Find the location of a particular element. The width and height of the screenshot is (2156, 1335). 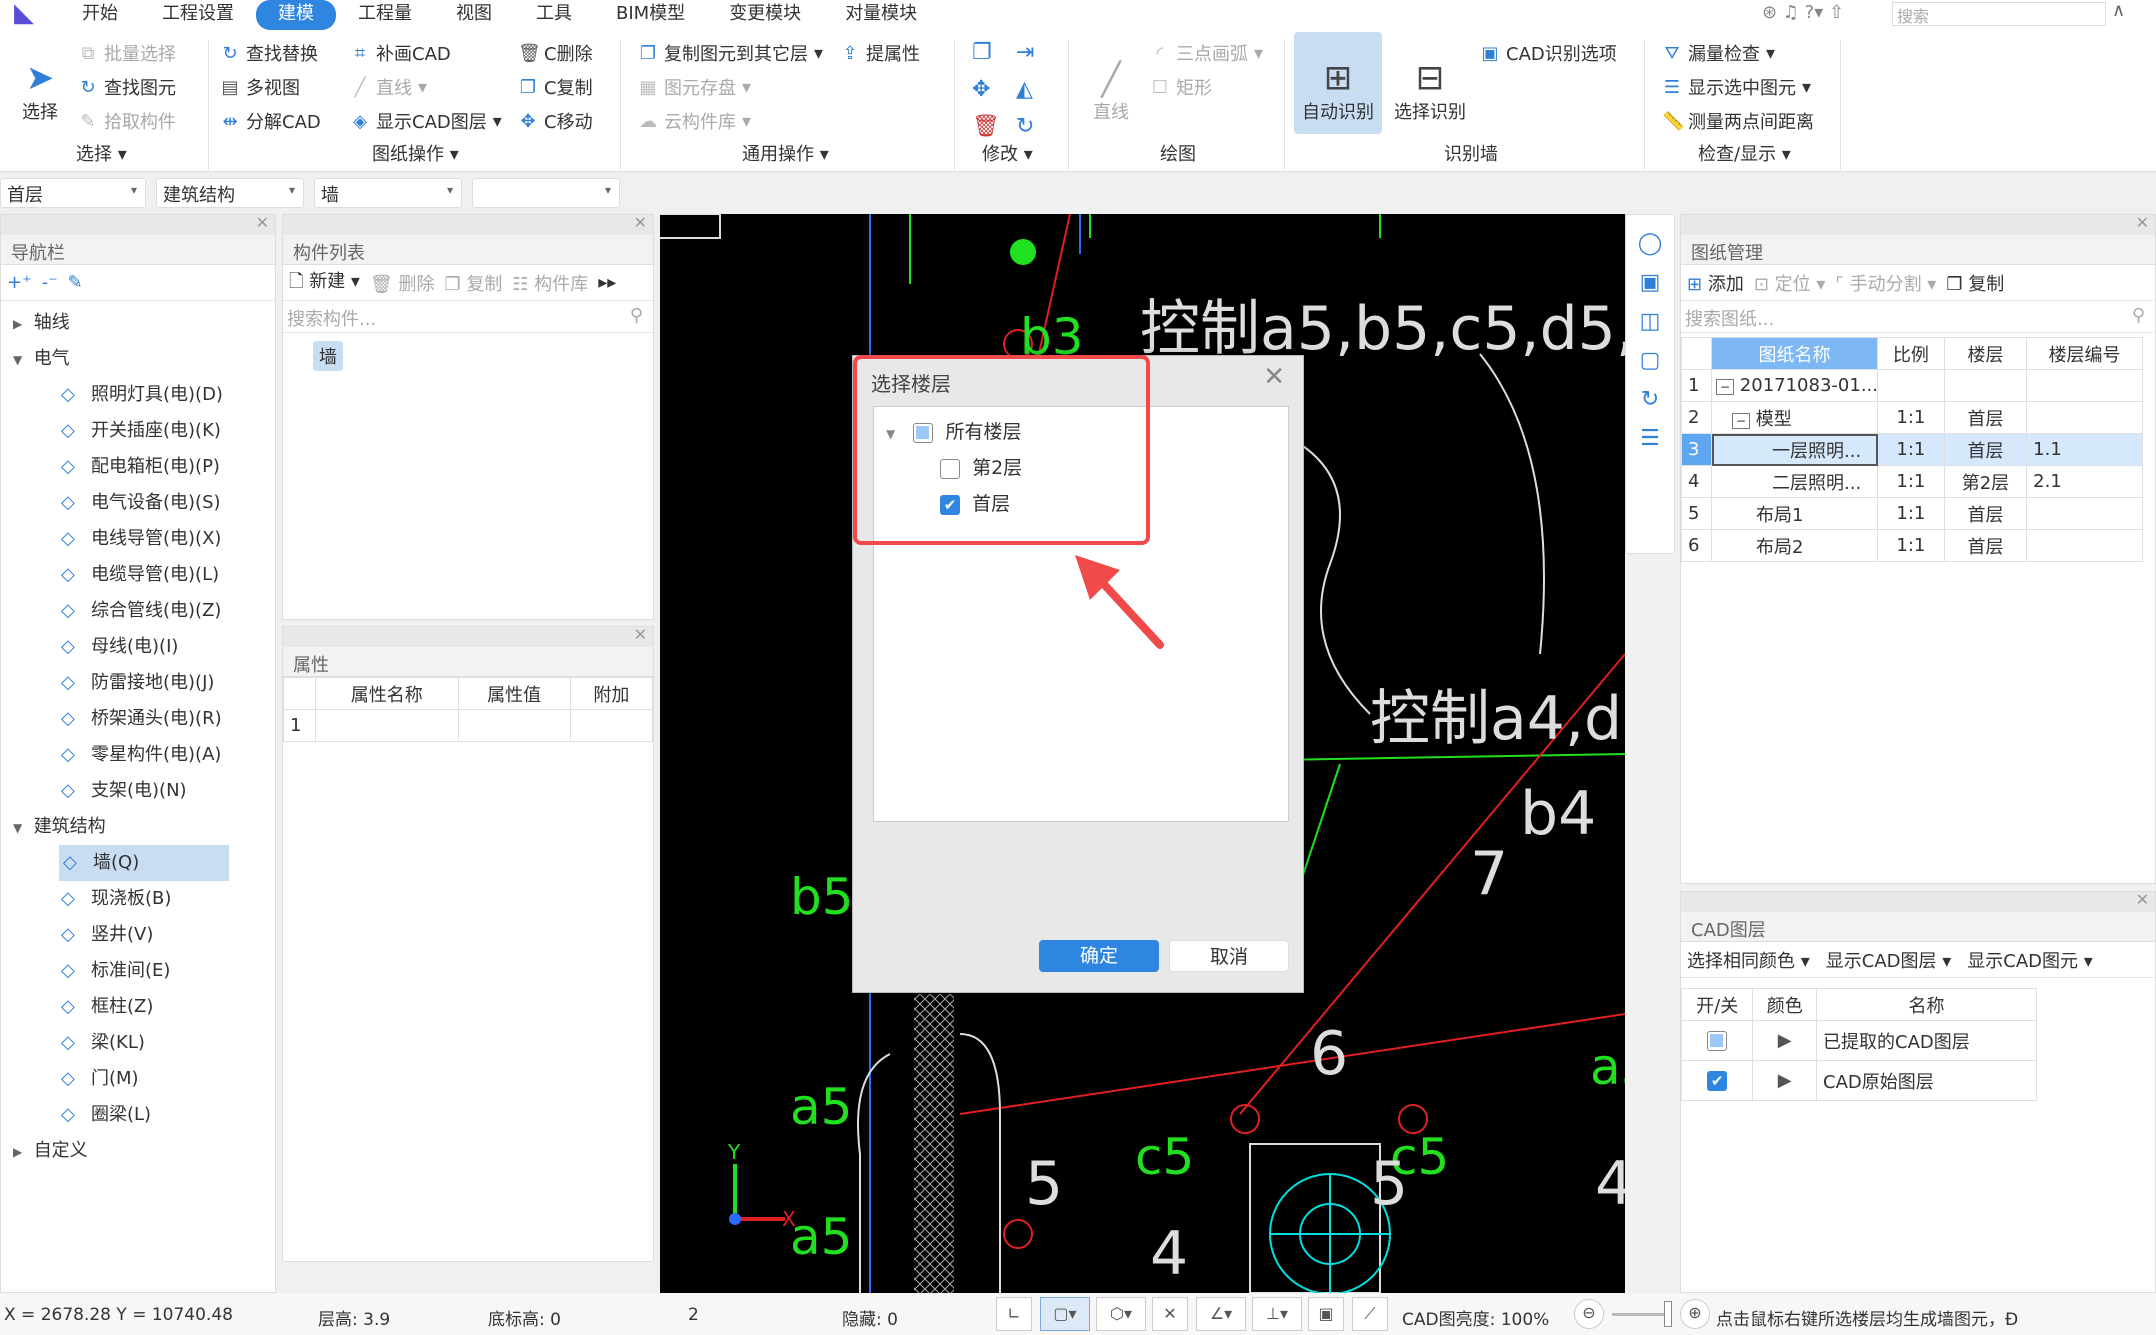

nav-item: ◇ 电线导管(电)(X) is located at coordinates (138, 539).